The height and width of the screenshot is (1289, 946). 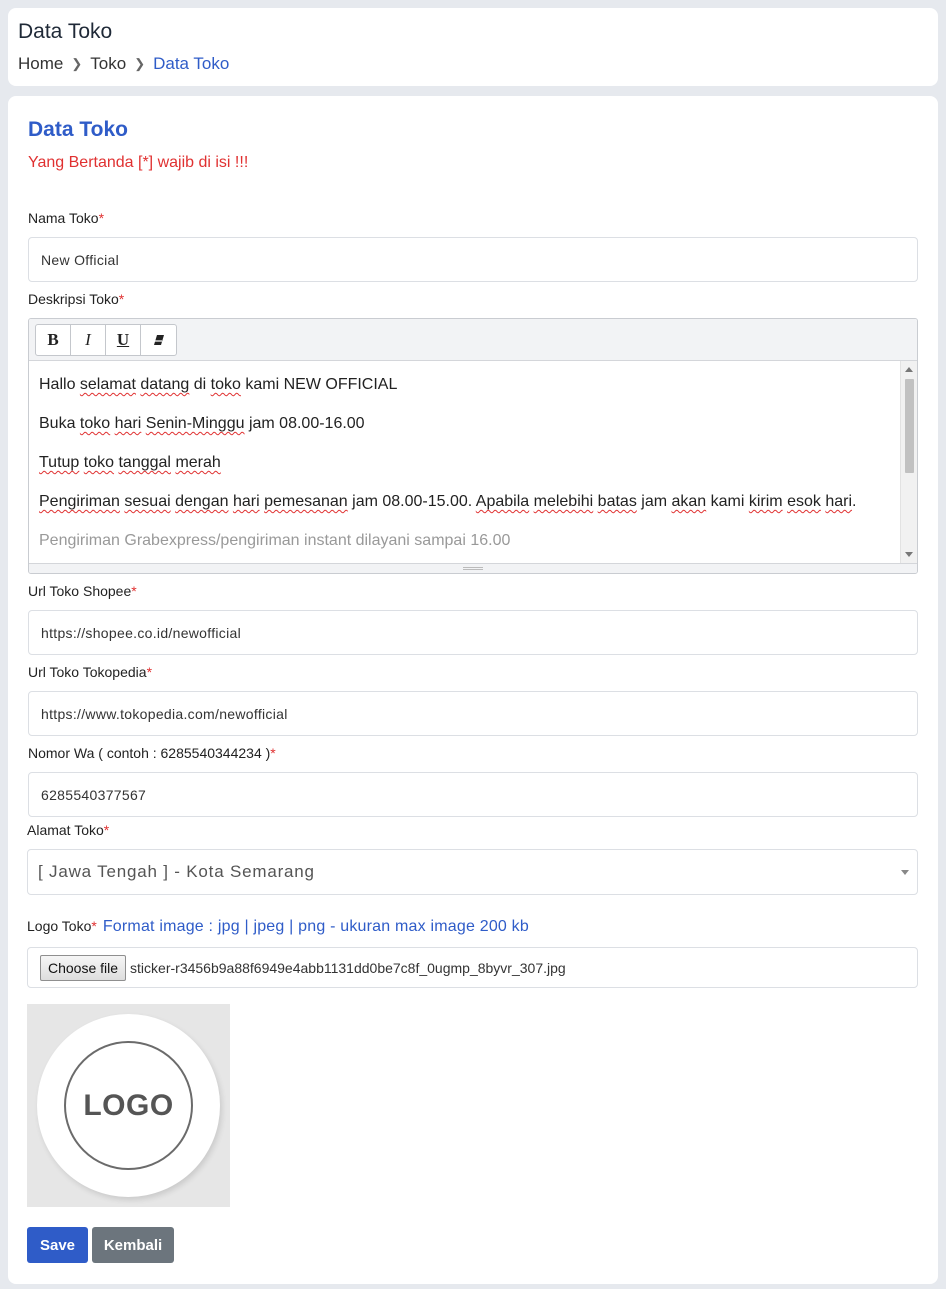 What do you see at coordinates (472, 872) in the screenshot?
I see `alamat-toko-select: [ Jawa Tengah ] - Kota Semarang` at bounding box center [472, 872].